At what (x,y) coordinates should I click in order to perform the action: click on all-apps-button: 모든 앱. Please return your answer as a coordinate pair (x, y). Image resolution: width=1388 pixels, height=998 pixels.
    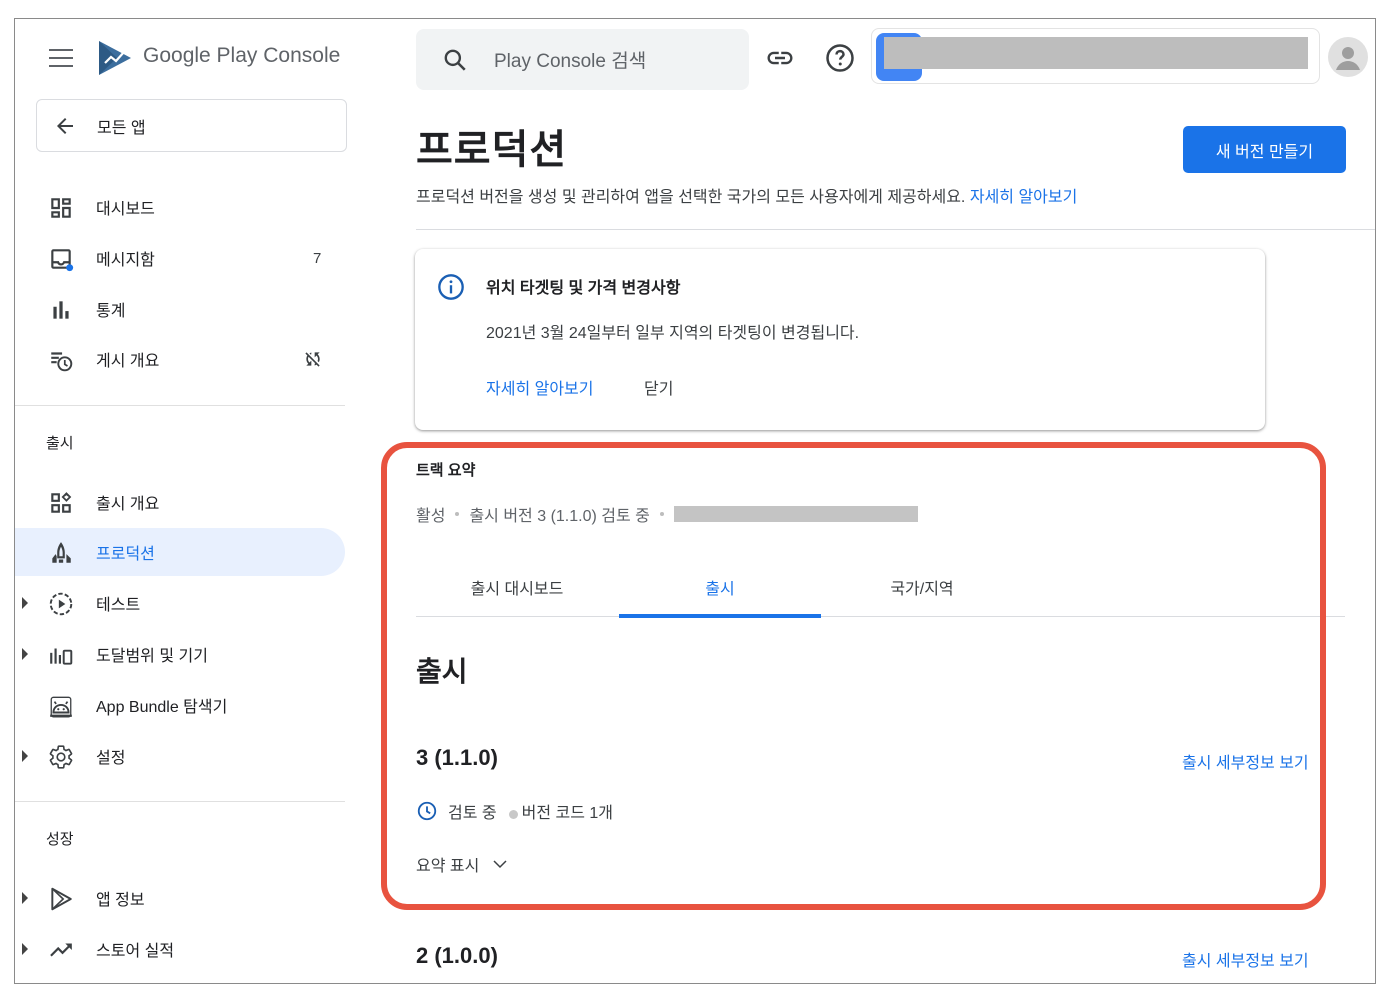
    Looking at the image, I should click on (191, 125).